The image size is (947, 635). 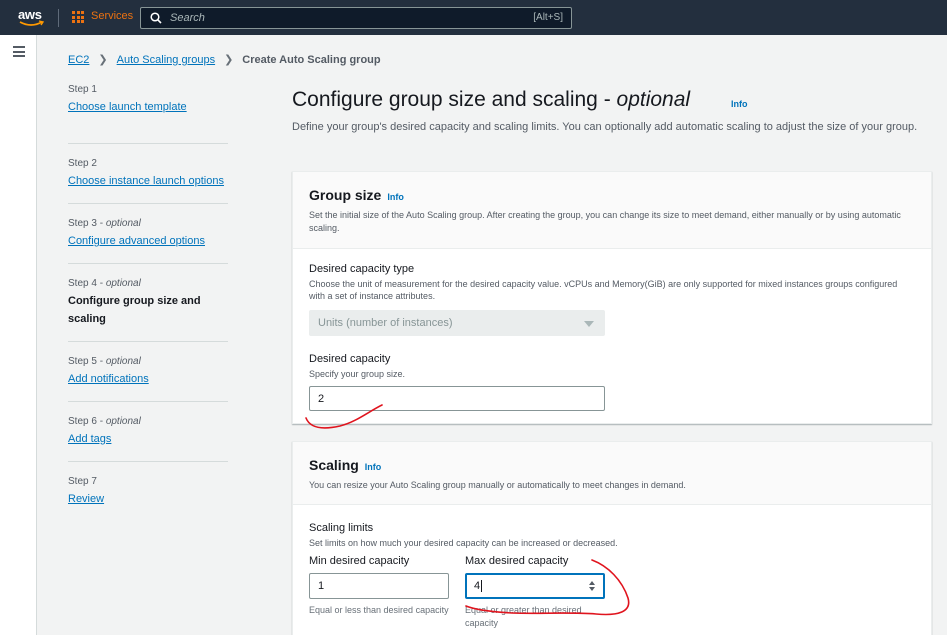 I want to click on group-size-info-link: Info, so click(x=395, y=197).